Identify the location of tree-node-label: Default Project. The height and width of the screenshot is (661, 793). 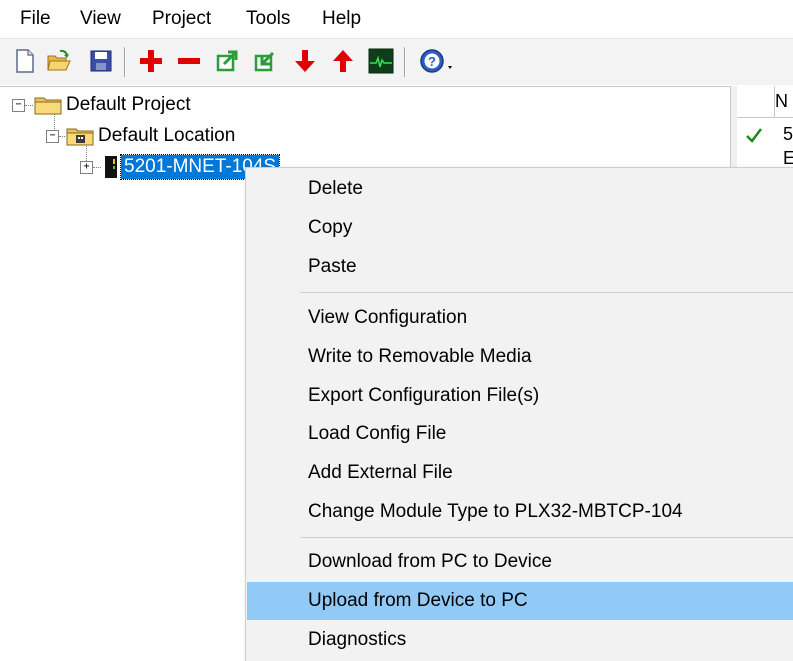
(128, 104).